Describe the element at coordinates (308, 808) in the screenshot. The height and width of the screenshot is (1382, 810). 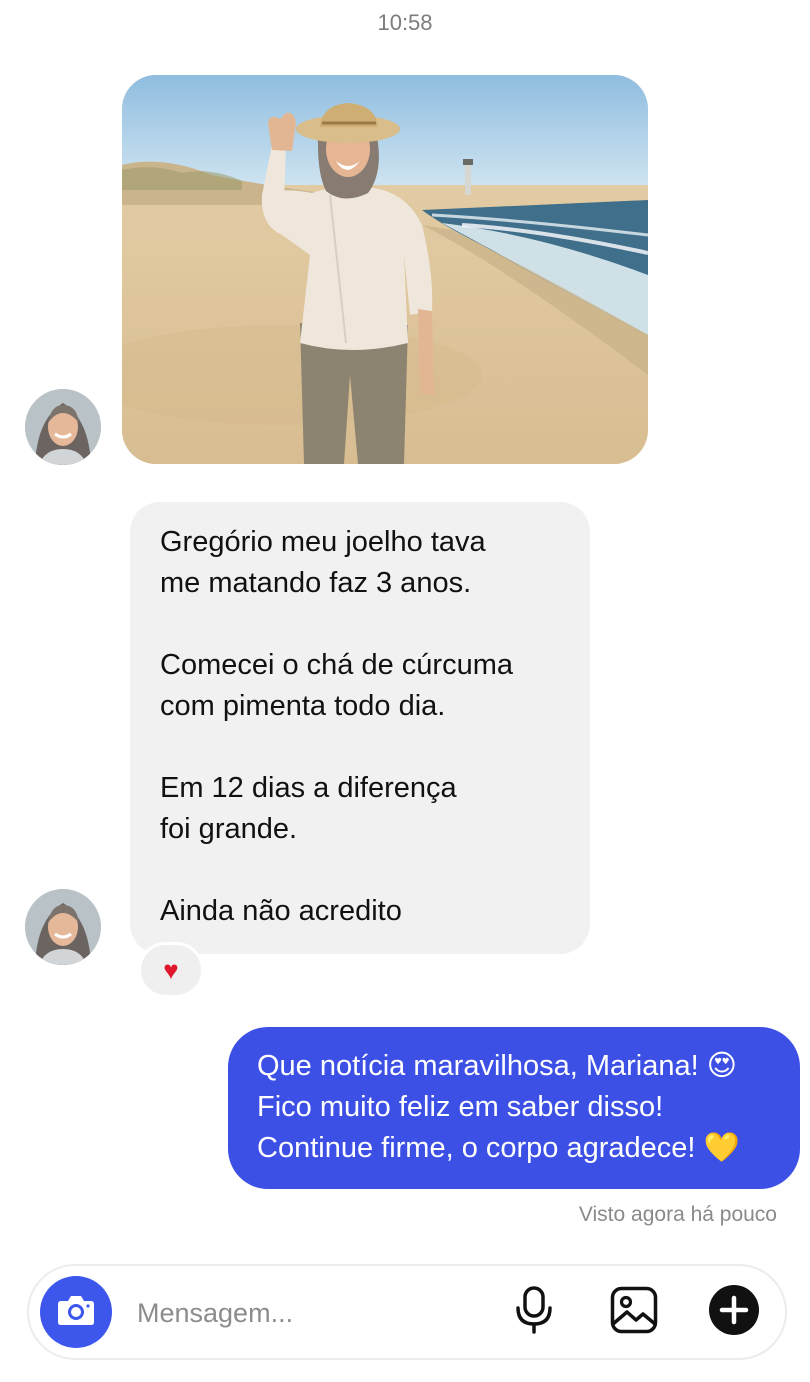
I see `incoming-message-text: Em 12 dias a diferença foi grande.` at that location.